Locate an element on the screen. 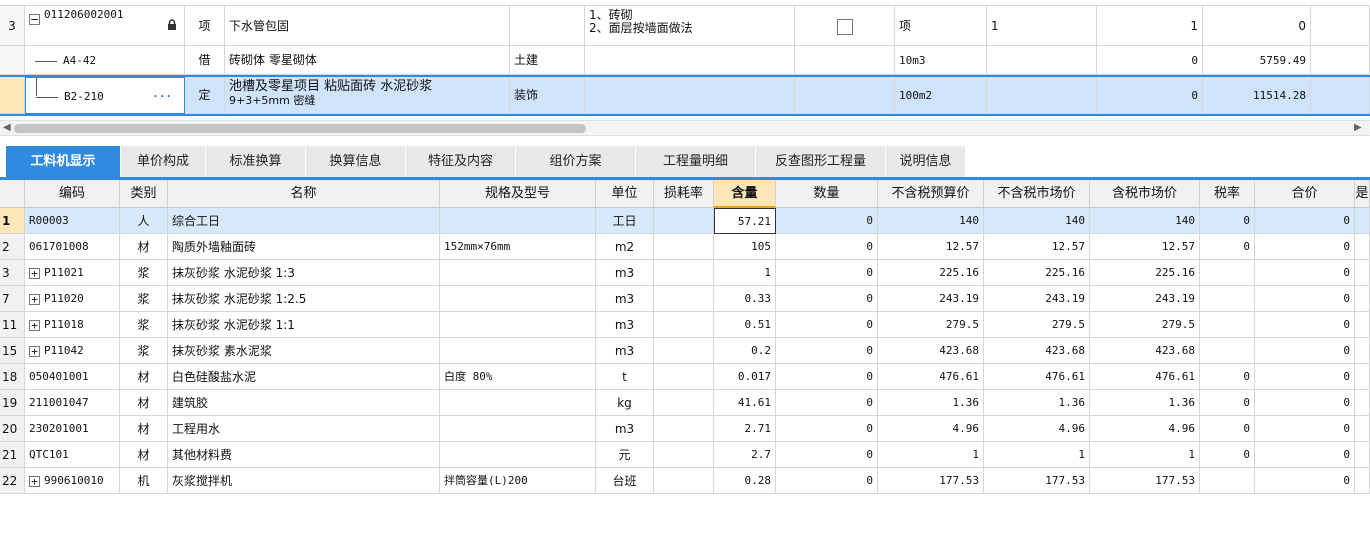 Image resolution: width=1370 pixels, height=557 pixels. tab-quantity-detail: 工程量明细 is located at coordinates (696, 161).